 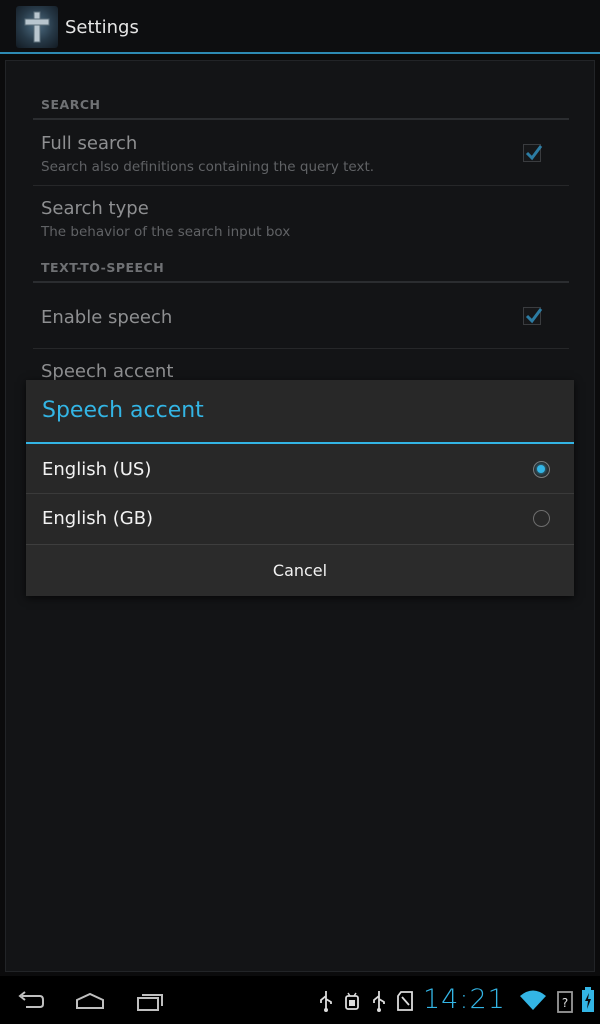 I want to click on cancel-label: Cancel, so click(x=300, y=570).